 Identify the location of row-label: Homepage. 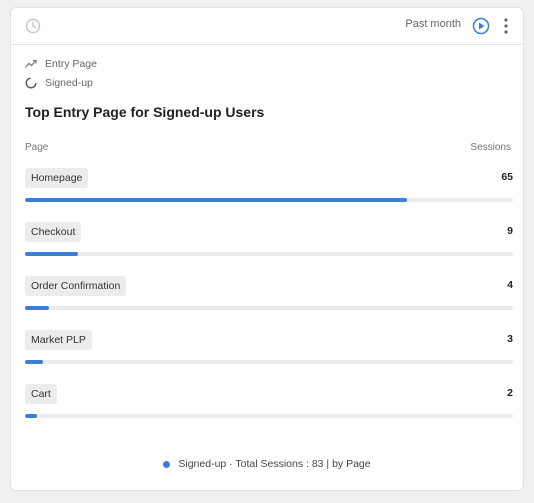
(57, 178).